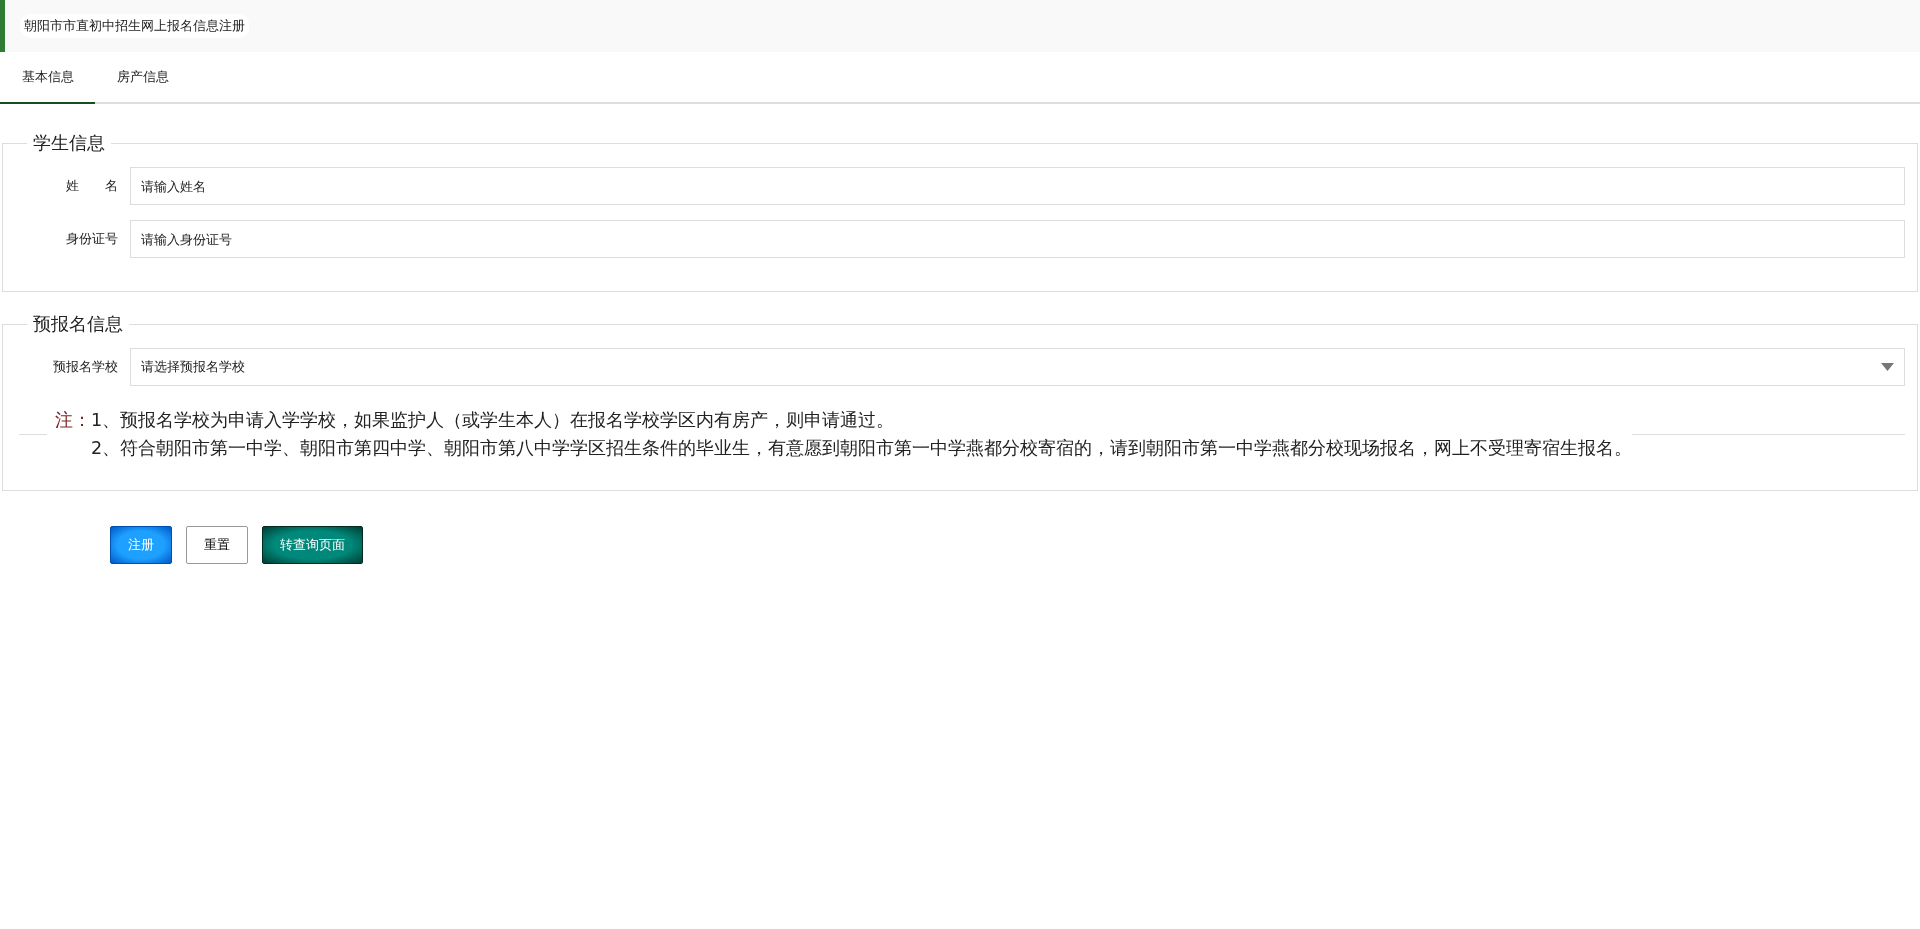 The height and width of the screenshot is (929, 1920). I want to click on input-field: 请输入身份证号, so click(1017, 239).